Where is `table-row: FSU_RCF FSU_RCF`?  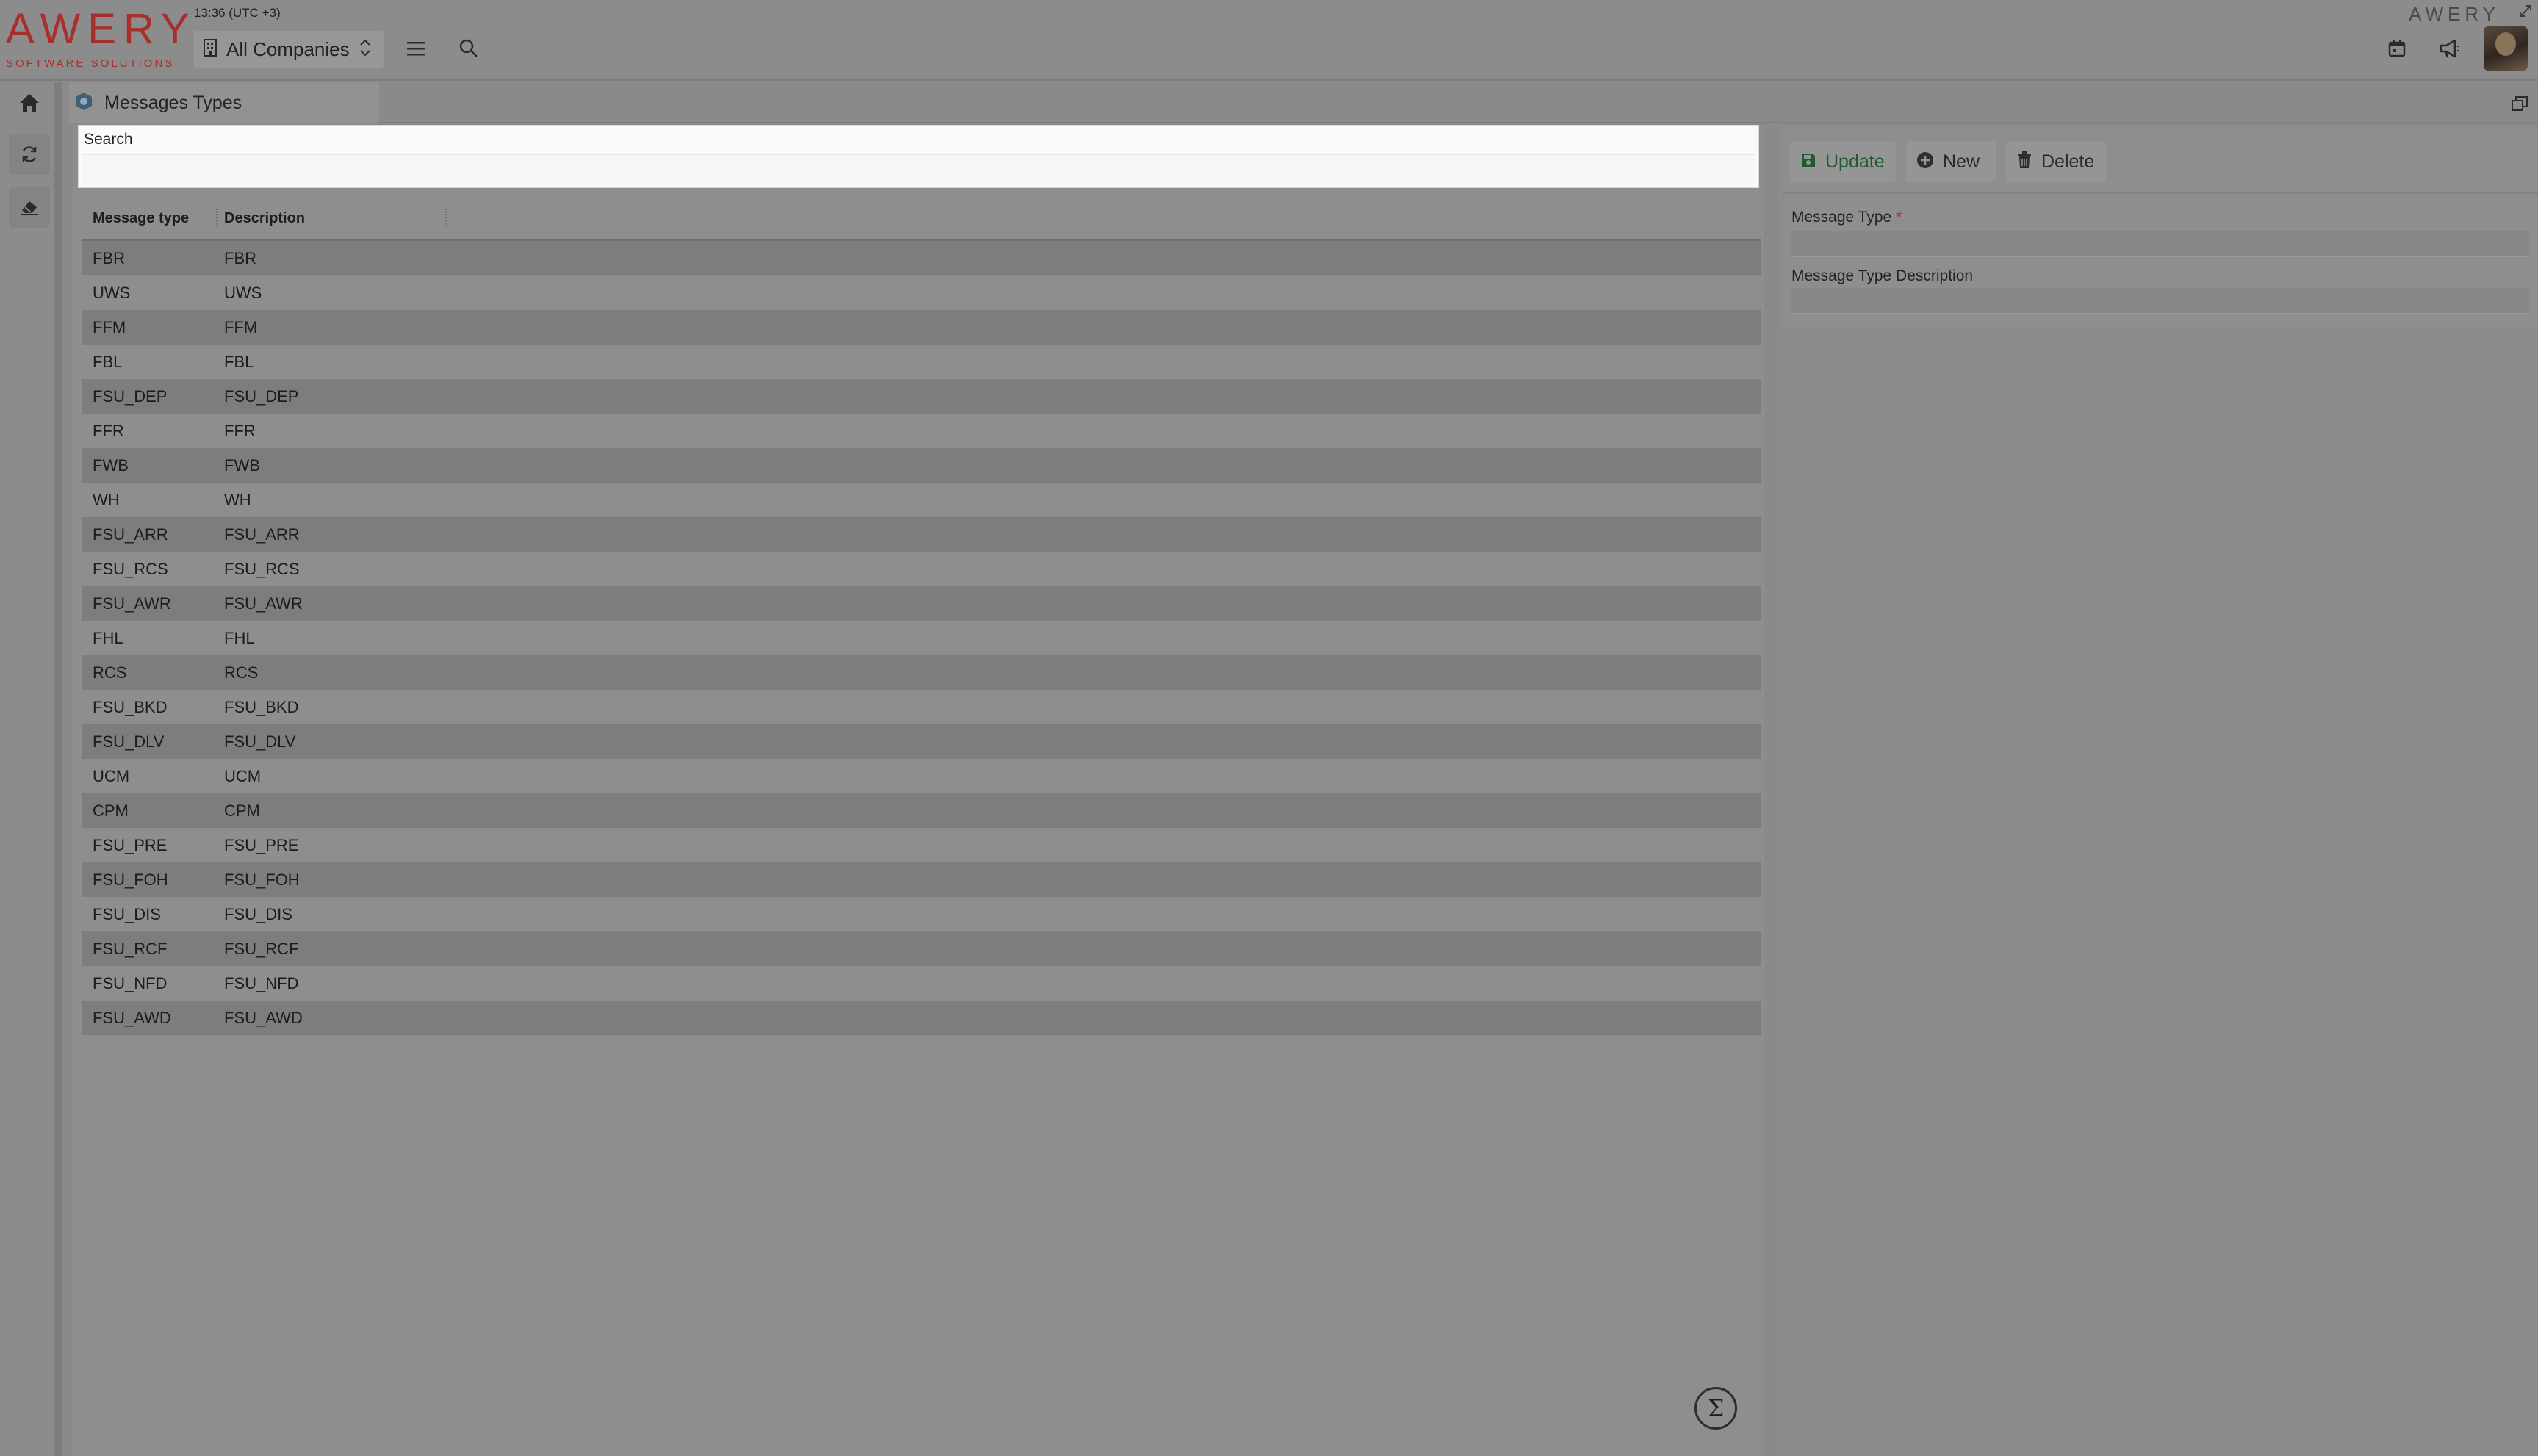 table-row: FSU_RCF FSU_RCF is located at coordinates (922, 948).